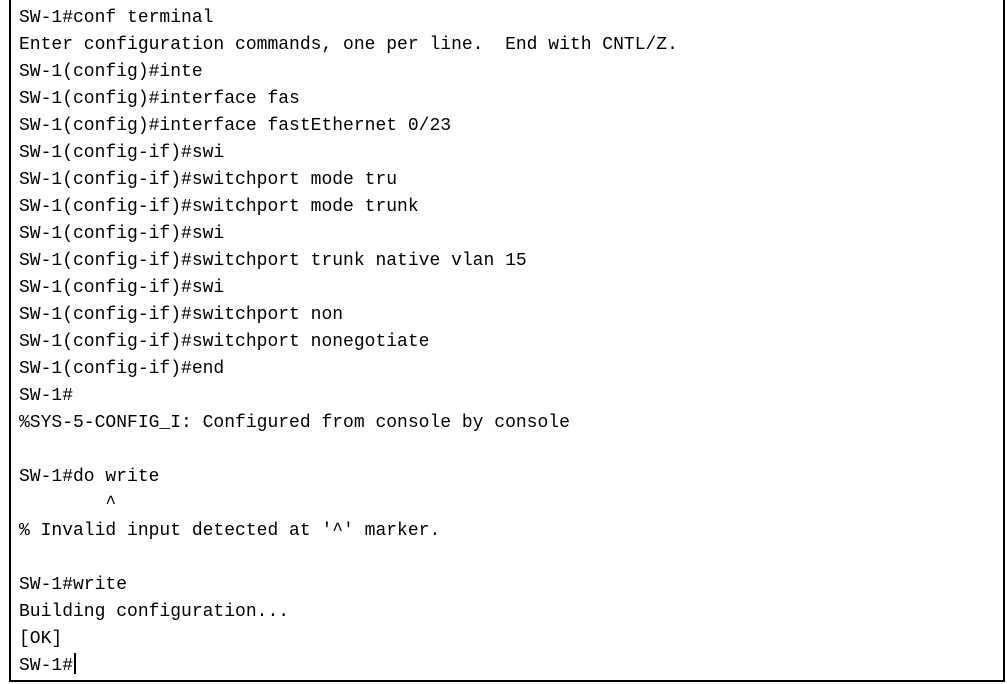 This screenshot has height=684, width=1007. What do you see at coordinates (235, 126) in the screenshot?
I see `terminal-line: SW-1(config)#interface fastEthernet 0/23` at bounding box center [235, 126].